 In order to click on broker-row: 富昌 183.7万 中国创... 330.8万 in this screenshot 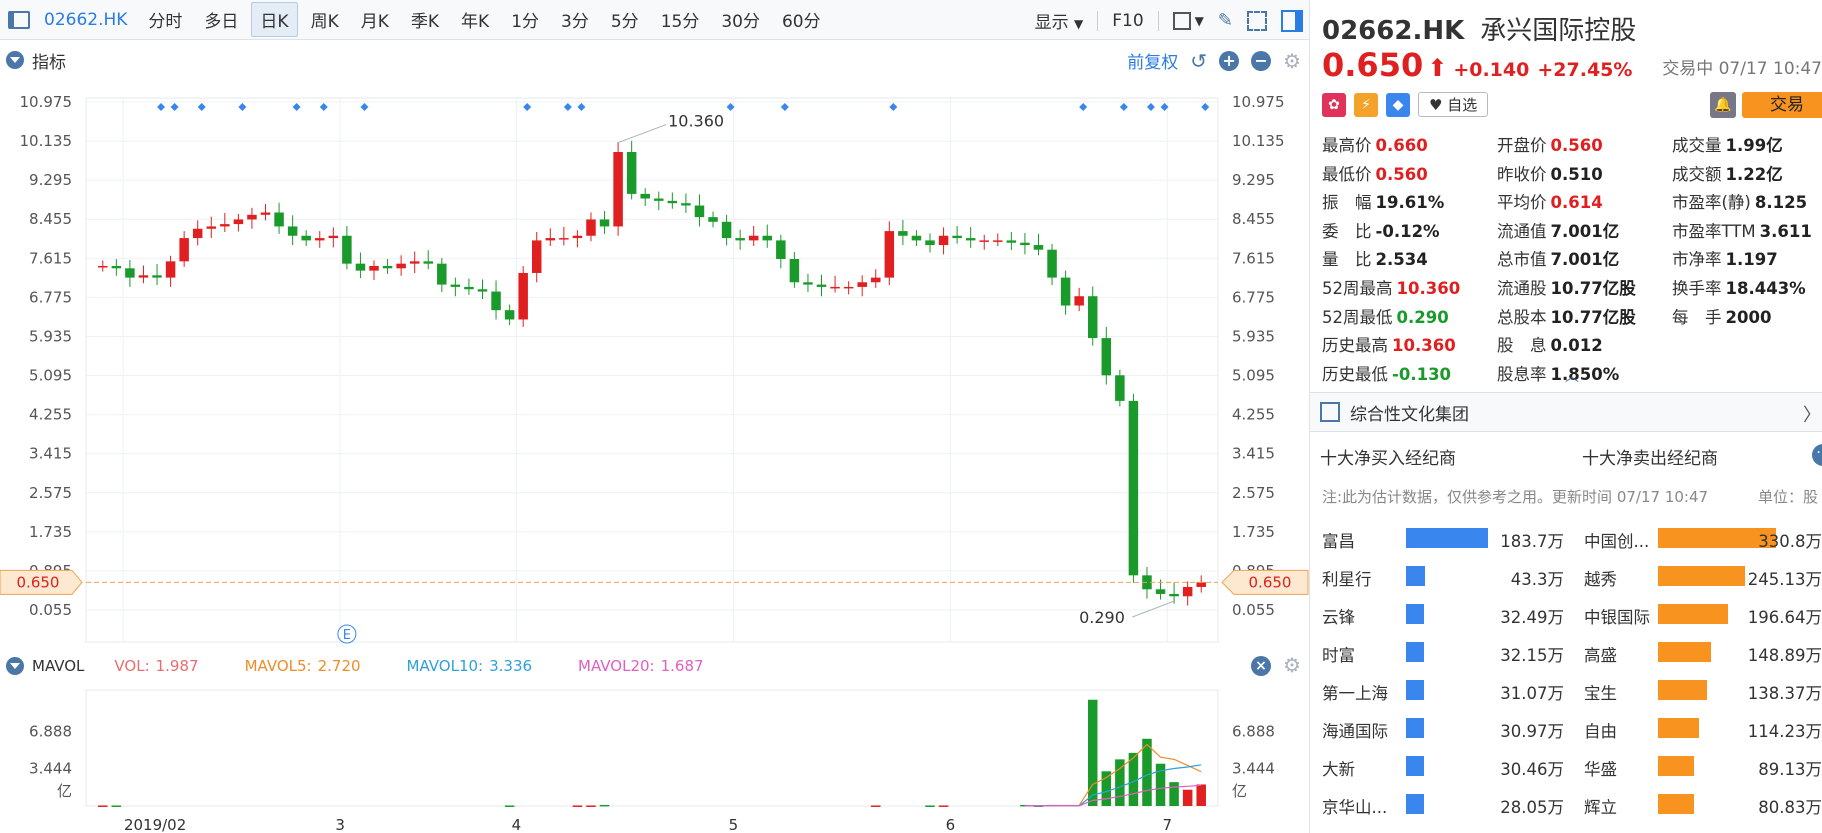, I will do `click(1572, 547)`.